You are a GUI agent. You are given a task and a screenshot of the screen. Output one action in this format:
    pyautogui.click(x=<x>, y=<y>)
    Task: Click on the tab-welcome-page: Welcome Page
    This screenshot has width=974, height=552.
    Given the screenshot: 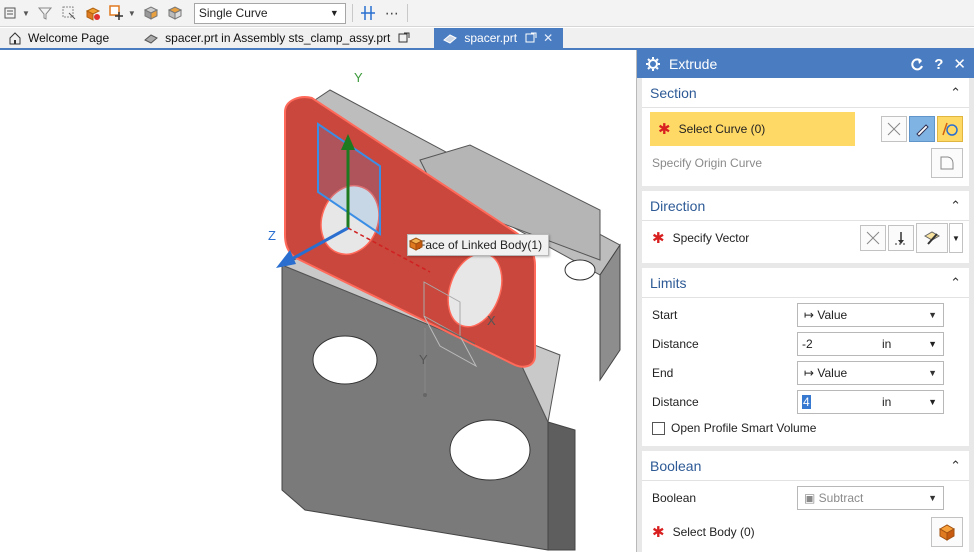 What is the action you would take?
    pyautogui.click(x=59, y=38)
    